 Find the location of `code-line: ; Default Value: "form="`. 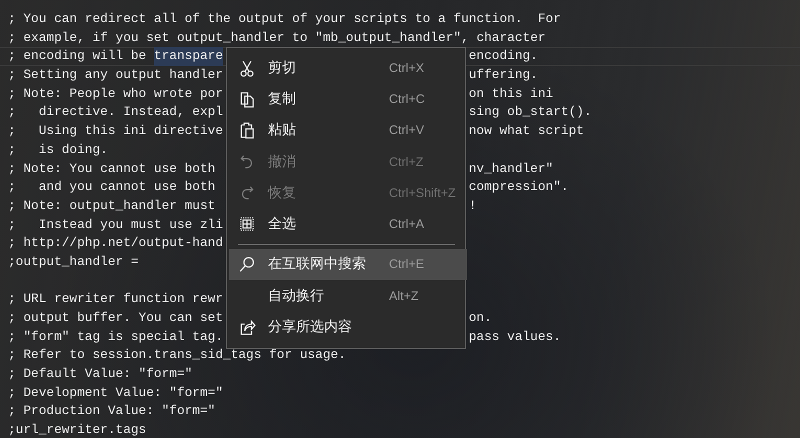

code-line: ; Default Value: "form=" is located at coordinates (100, 374).